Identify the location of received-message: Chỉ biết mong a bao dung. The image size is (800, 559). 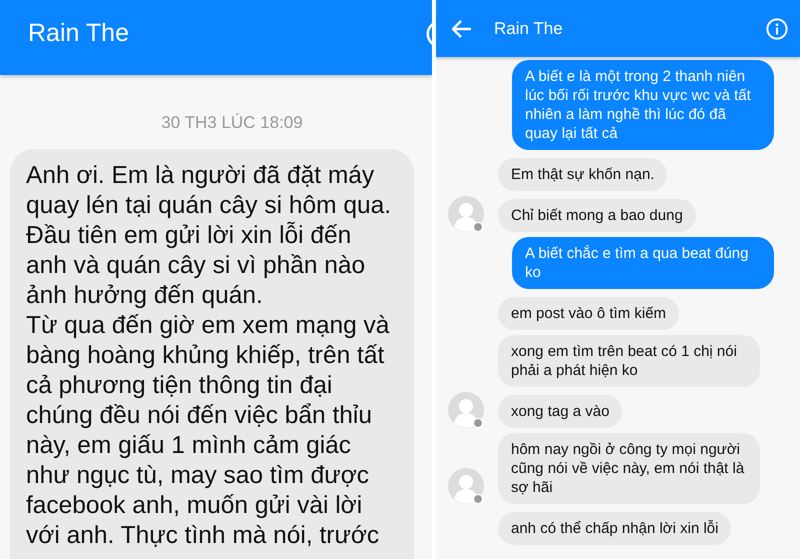
(597, 215).